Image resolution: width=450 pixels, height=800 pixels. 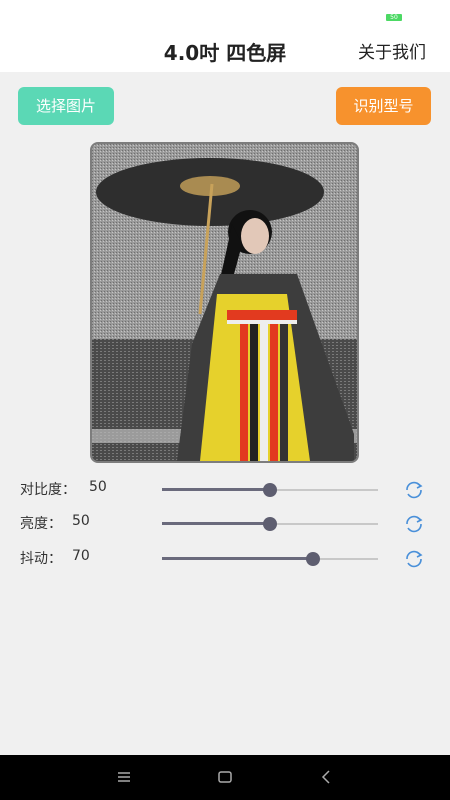 What do you see at coordinates (414, 490) in the screenshot?
I see `reset-contrast-icon` at bounding box center [414, 490].